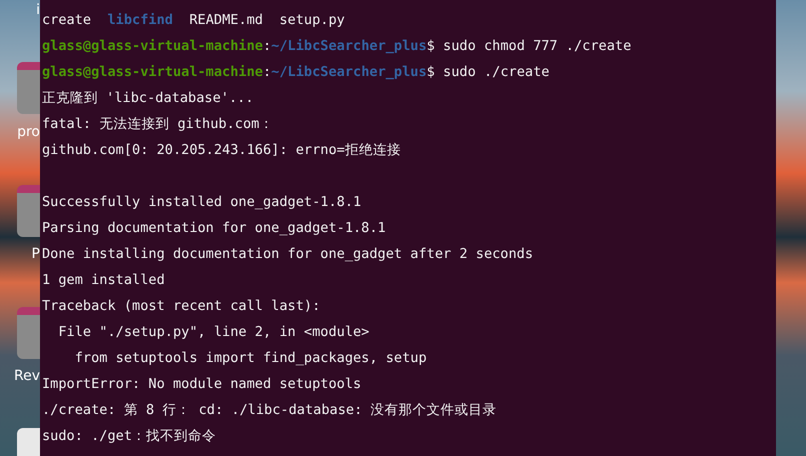 Image resolution: width=806 pixels, height=456 pixels. I want to click on terminal-line: 1 gem installed, so click(103, 280).